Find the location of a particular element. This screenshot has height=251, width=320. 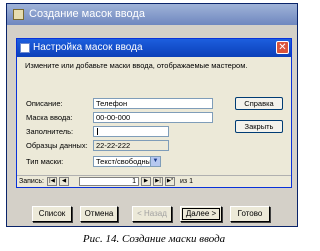

last-record-icon: ▶| is located at coordinates (158, 181).